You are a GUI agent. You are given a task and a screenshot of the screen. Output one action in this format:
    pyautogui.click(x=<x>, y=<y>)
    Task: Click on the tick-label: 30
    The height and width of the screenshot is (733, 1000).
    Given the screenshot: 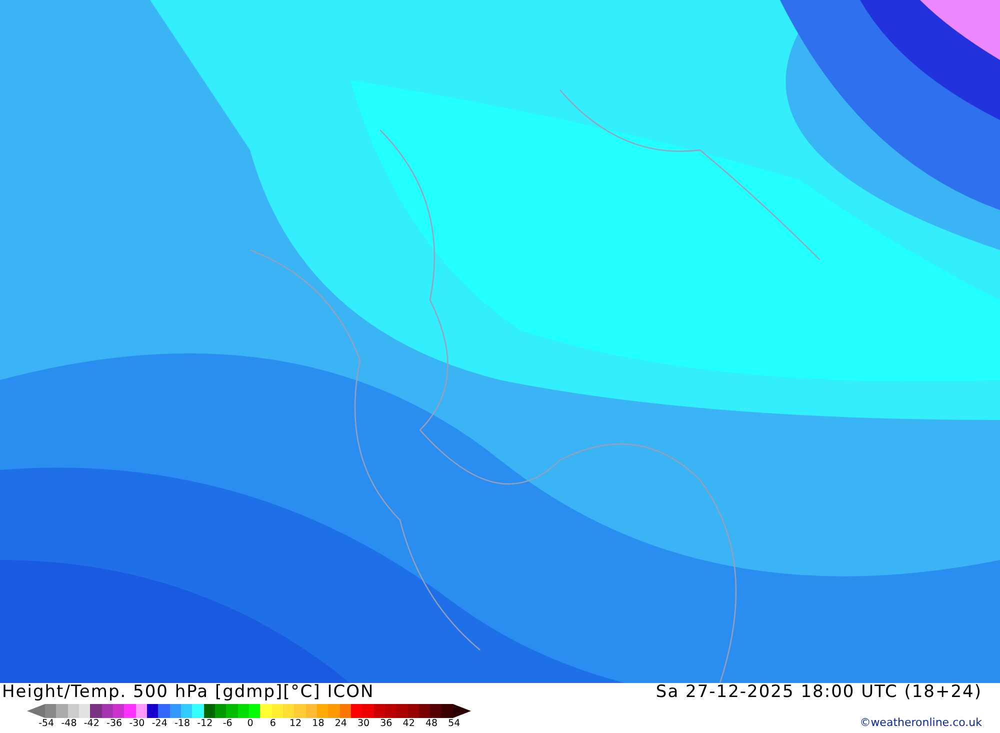 What is the action you would take?
    pyautogui.click(x=363, y=724)
    